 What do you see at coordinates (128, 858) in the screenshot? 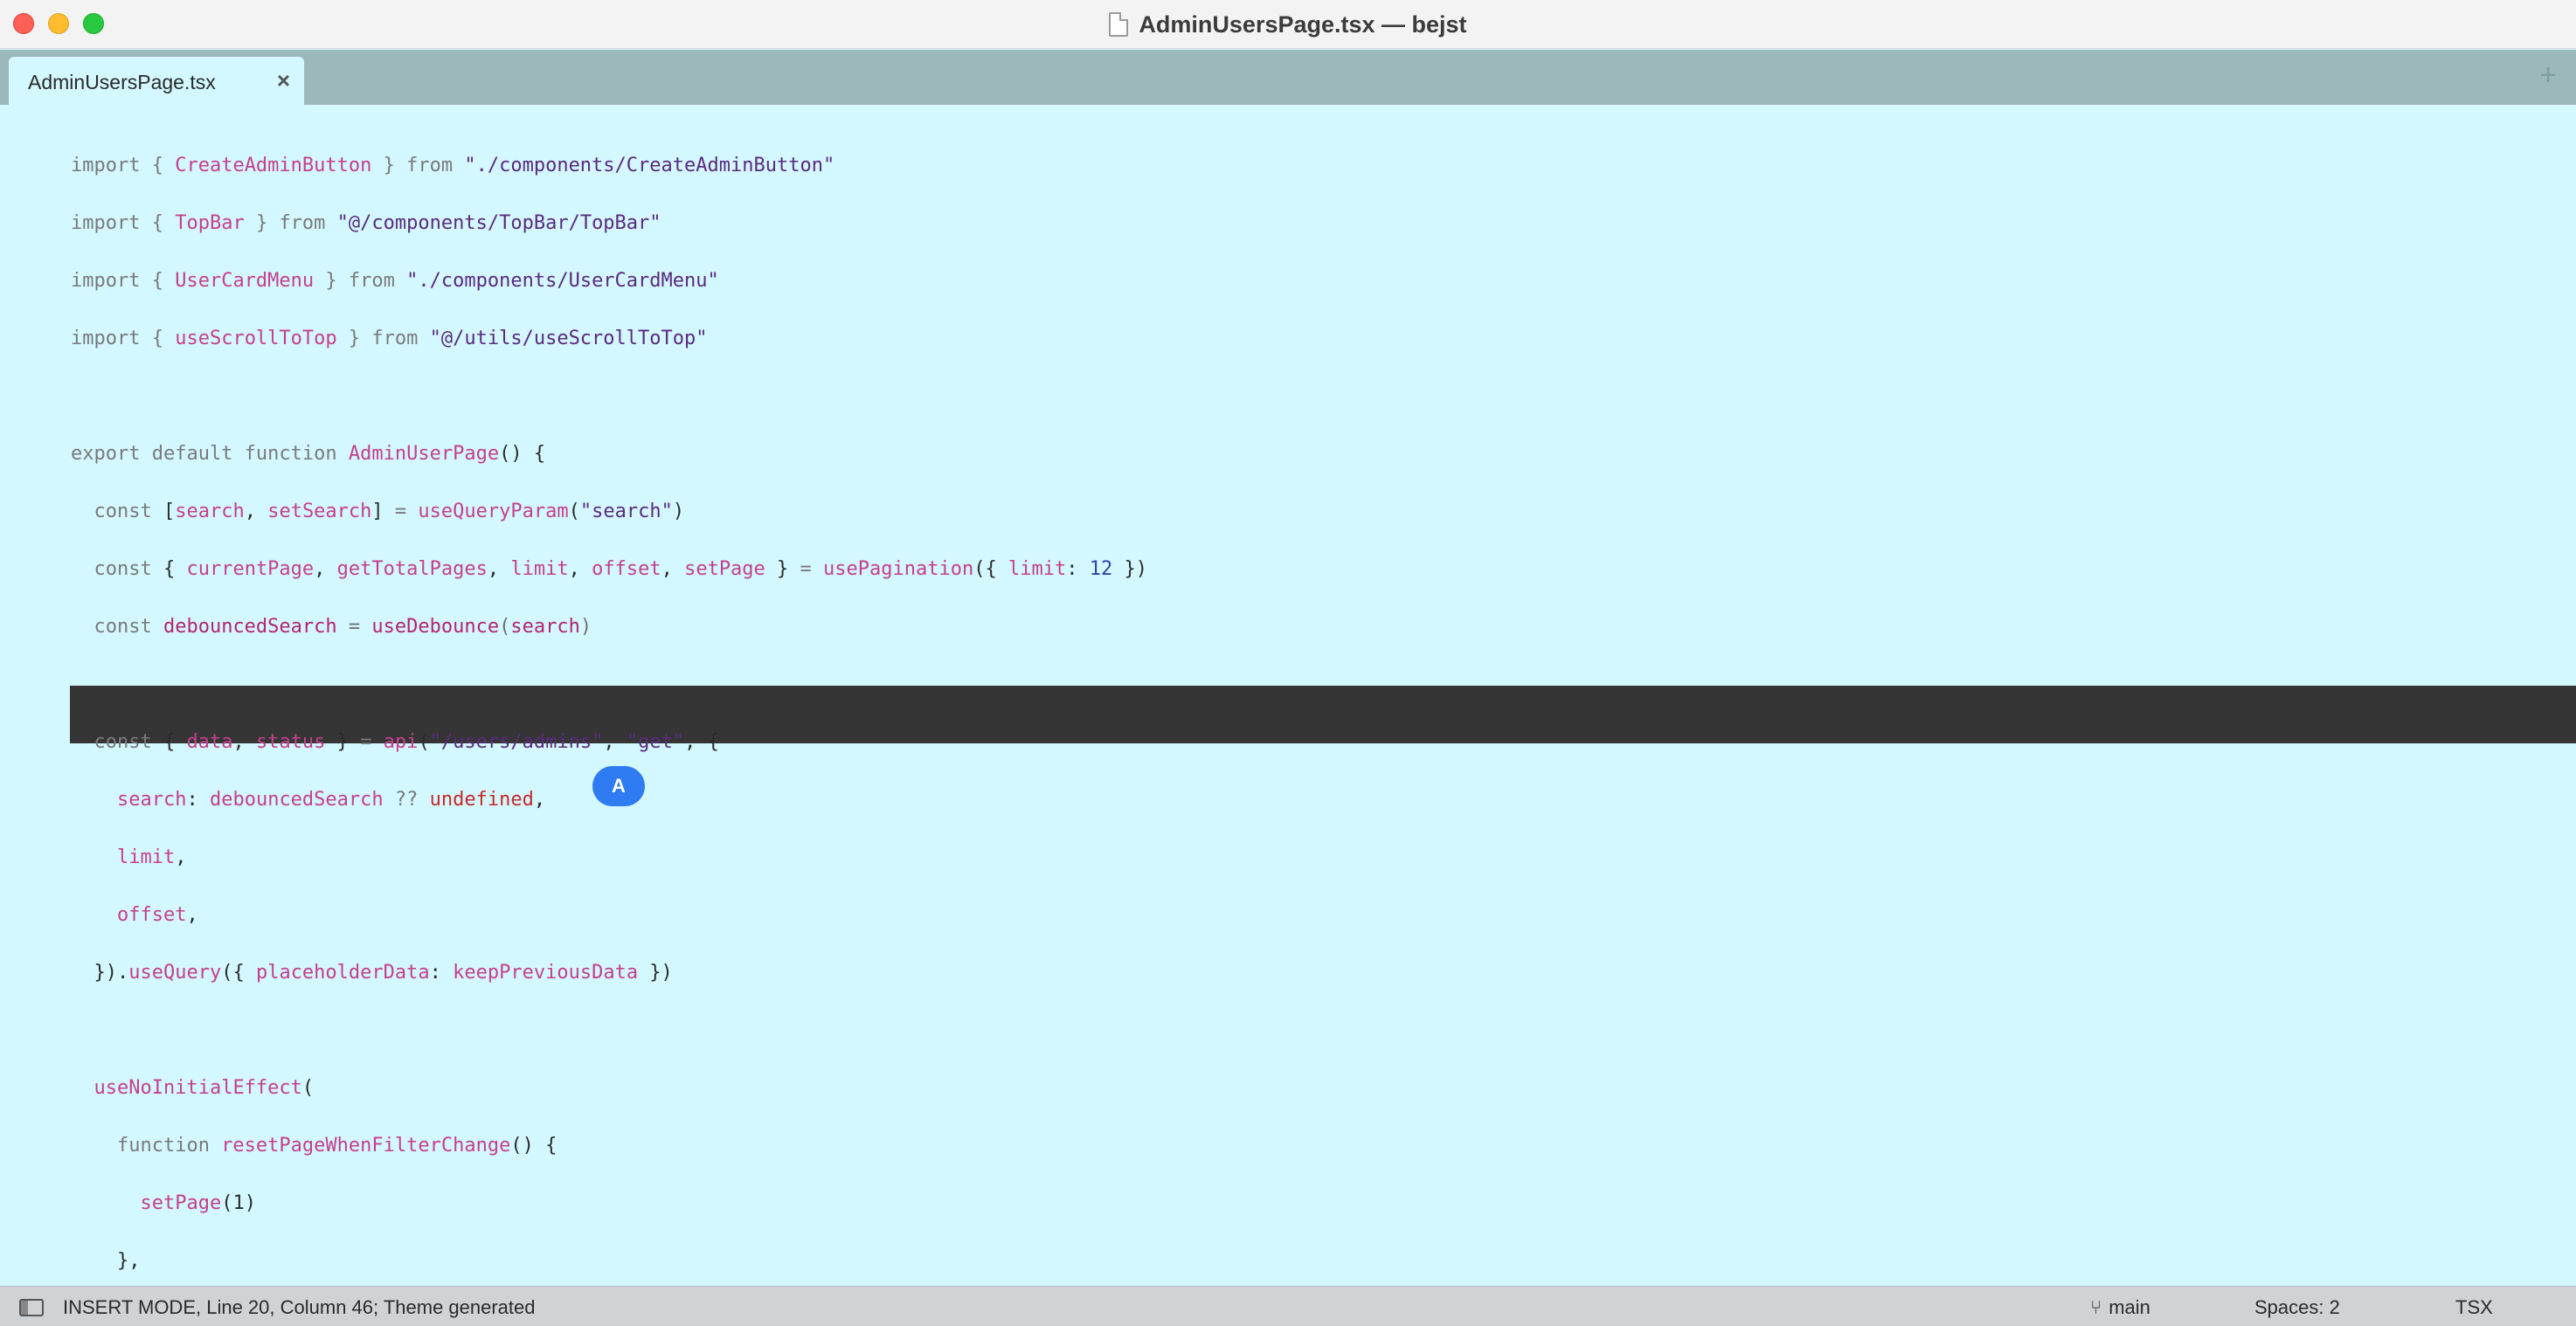
I see `code-line: limit,` at bounding box center [128, 858].